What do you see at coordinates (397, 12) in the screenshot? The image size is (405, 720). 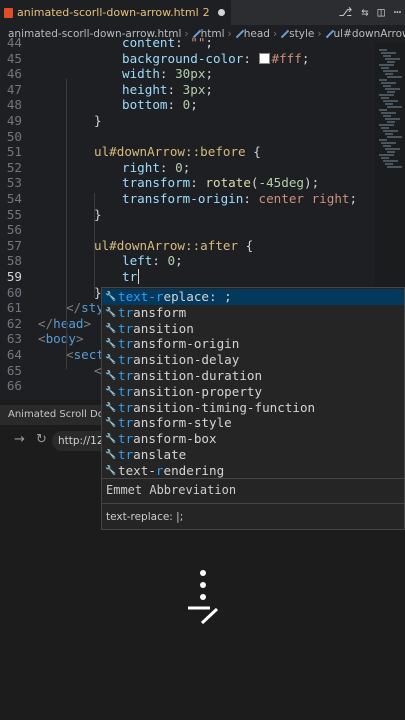 I see `more-actions-icon: ⋯` at bounding box center [397, 12].